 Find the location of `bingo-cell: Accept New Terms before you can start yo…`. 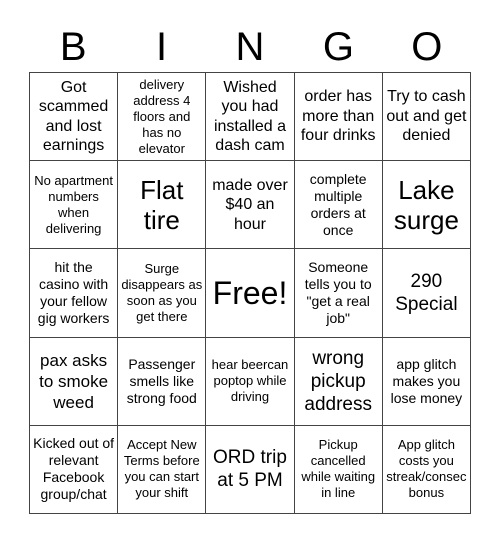

bingo-cell: Accept New Terms before you can start yo… is located at coordinates (162, 469).